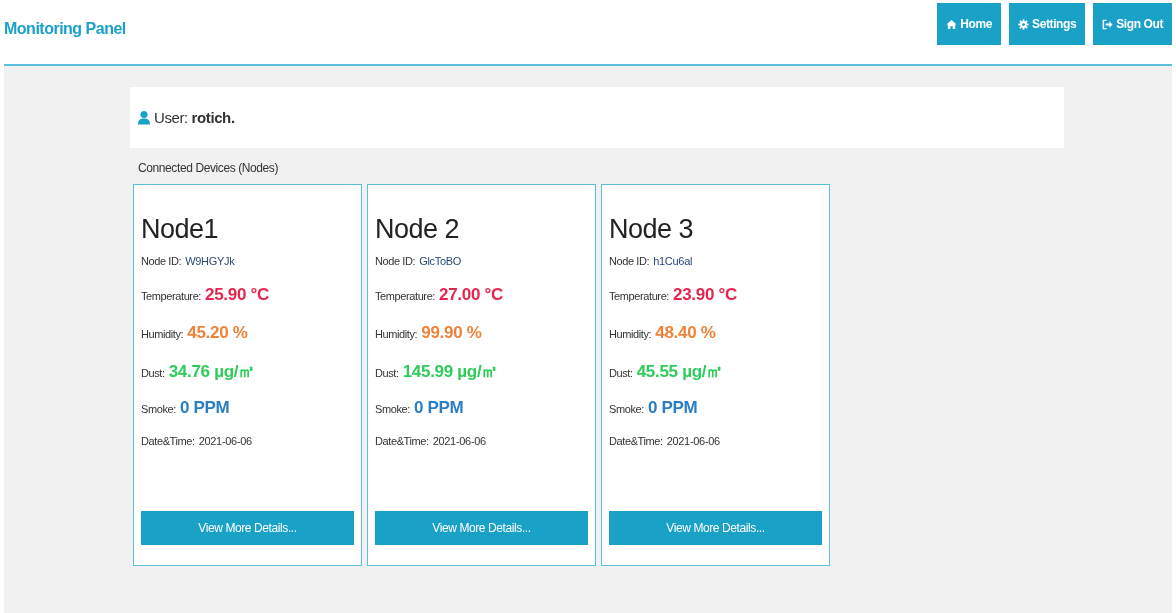 Image resolution: width=1176 pixels, height=613 pixels. Describe the element at coordinates (705, 295) in the screenshot. I see `reading-value: 23.90 °C` at that location.